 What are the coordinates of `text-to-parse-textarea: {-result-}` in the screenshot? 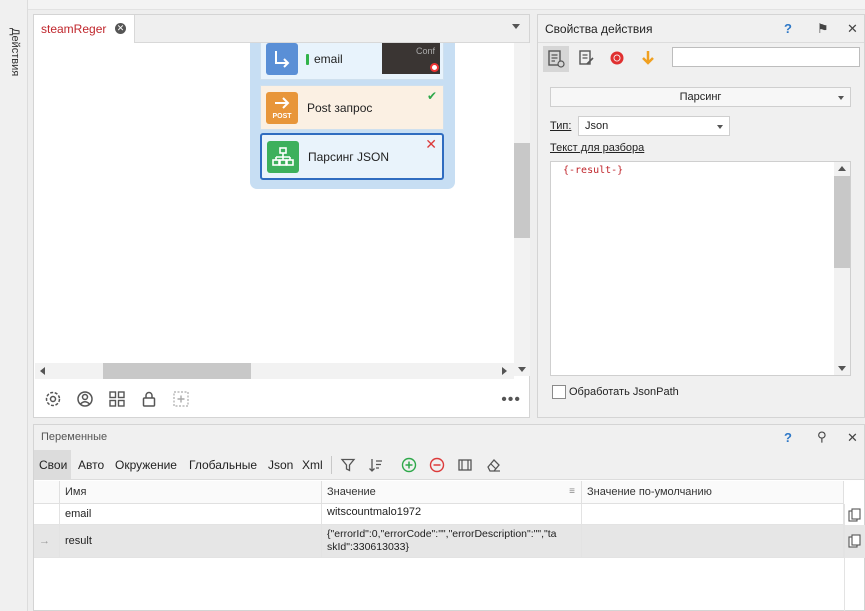 It's located at (700, 268).